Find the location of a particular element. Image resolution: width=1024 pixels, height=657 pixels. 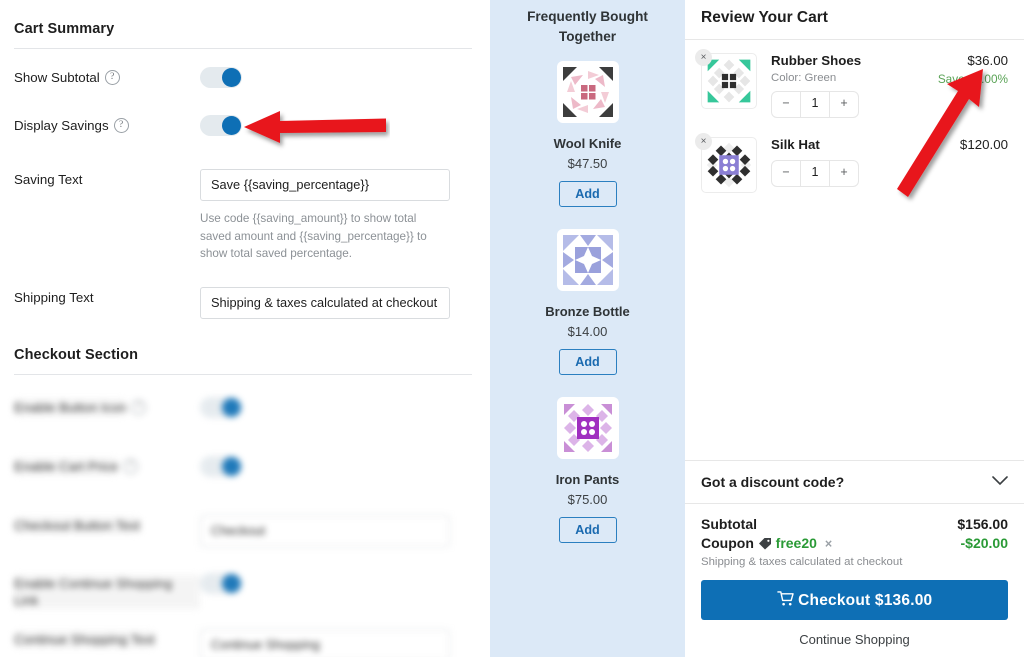

section-title-cart-summary: Cart Summary is located at coordinates (64, 29).